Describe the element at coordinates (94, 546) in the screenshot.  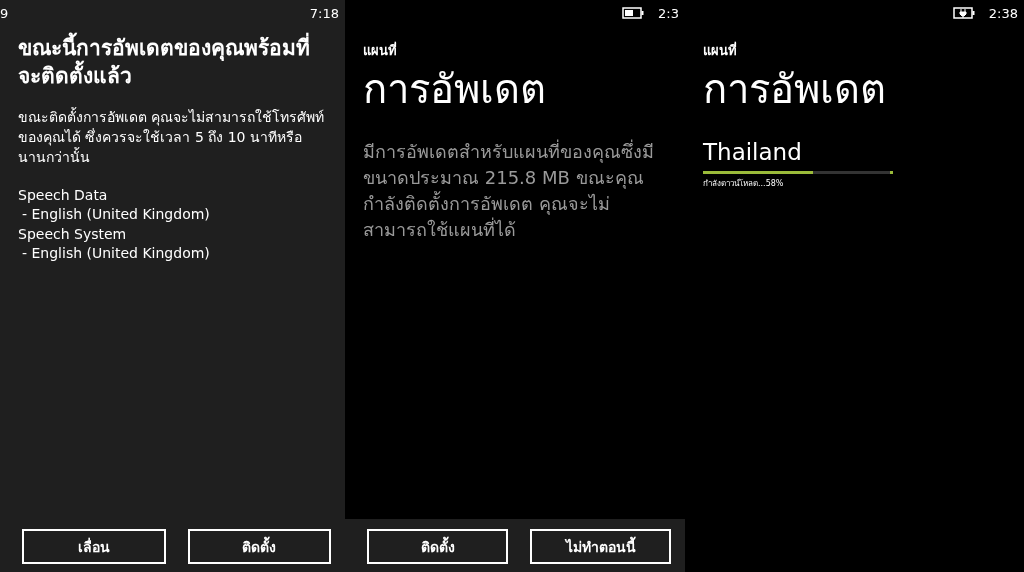
I see `action-button: เลื่อน` at that location.